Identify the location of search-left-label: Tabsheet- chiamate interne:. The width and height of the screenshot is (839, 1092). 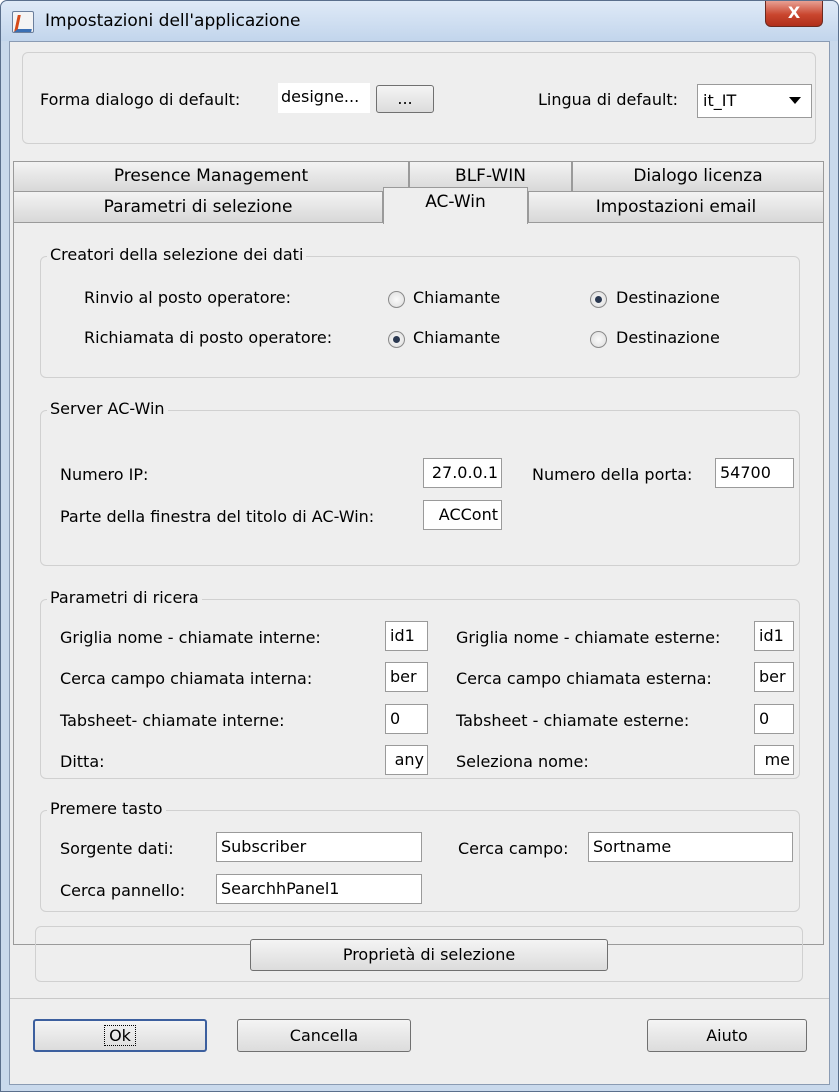
(172, 720).